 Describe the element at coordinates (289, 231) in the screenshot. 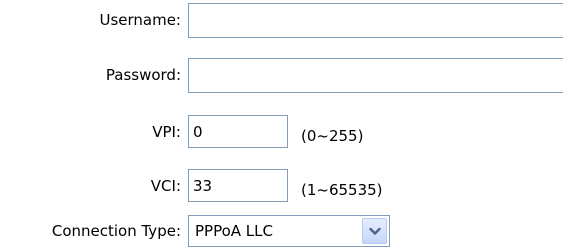

I see `connection-type-select: PPPoA LLC` at that location.